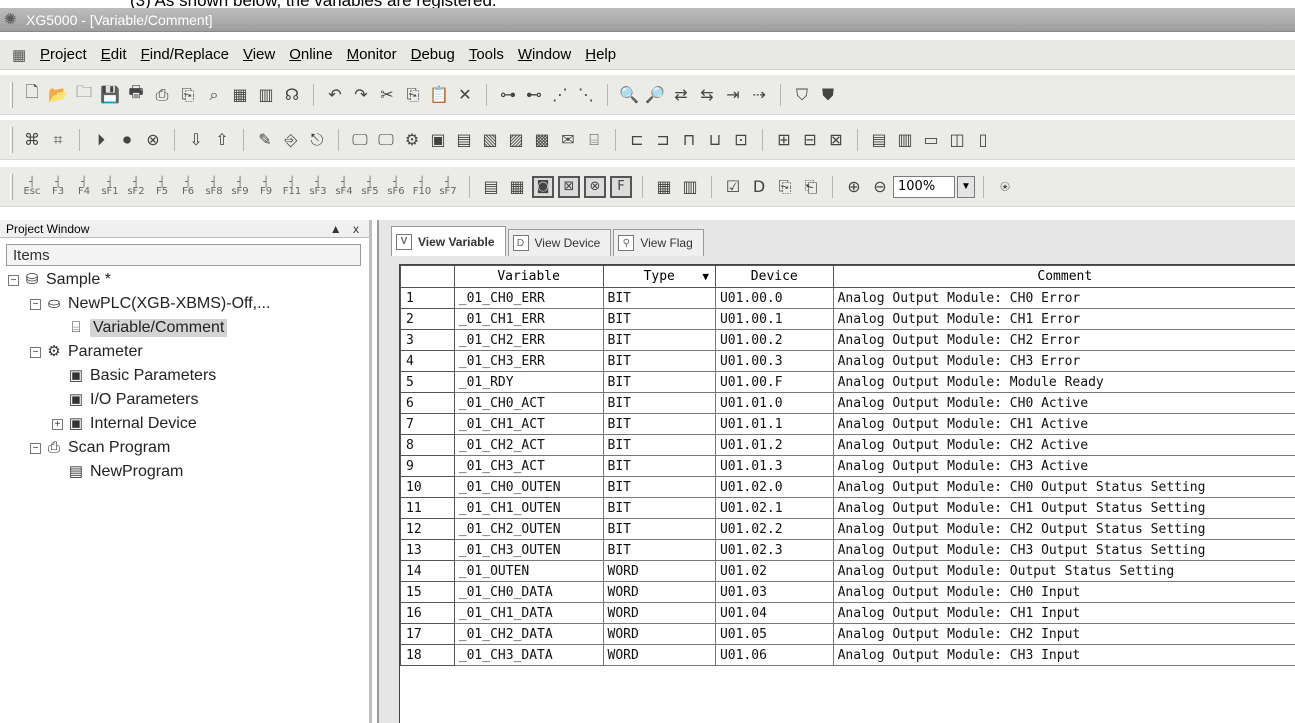 This screenshot has width=1295, height=723. I want to click on comment-icon: ☊, so click(292, 95).